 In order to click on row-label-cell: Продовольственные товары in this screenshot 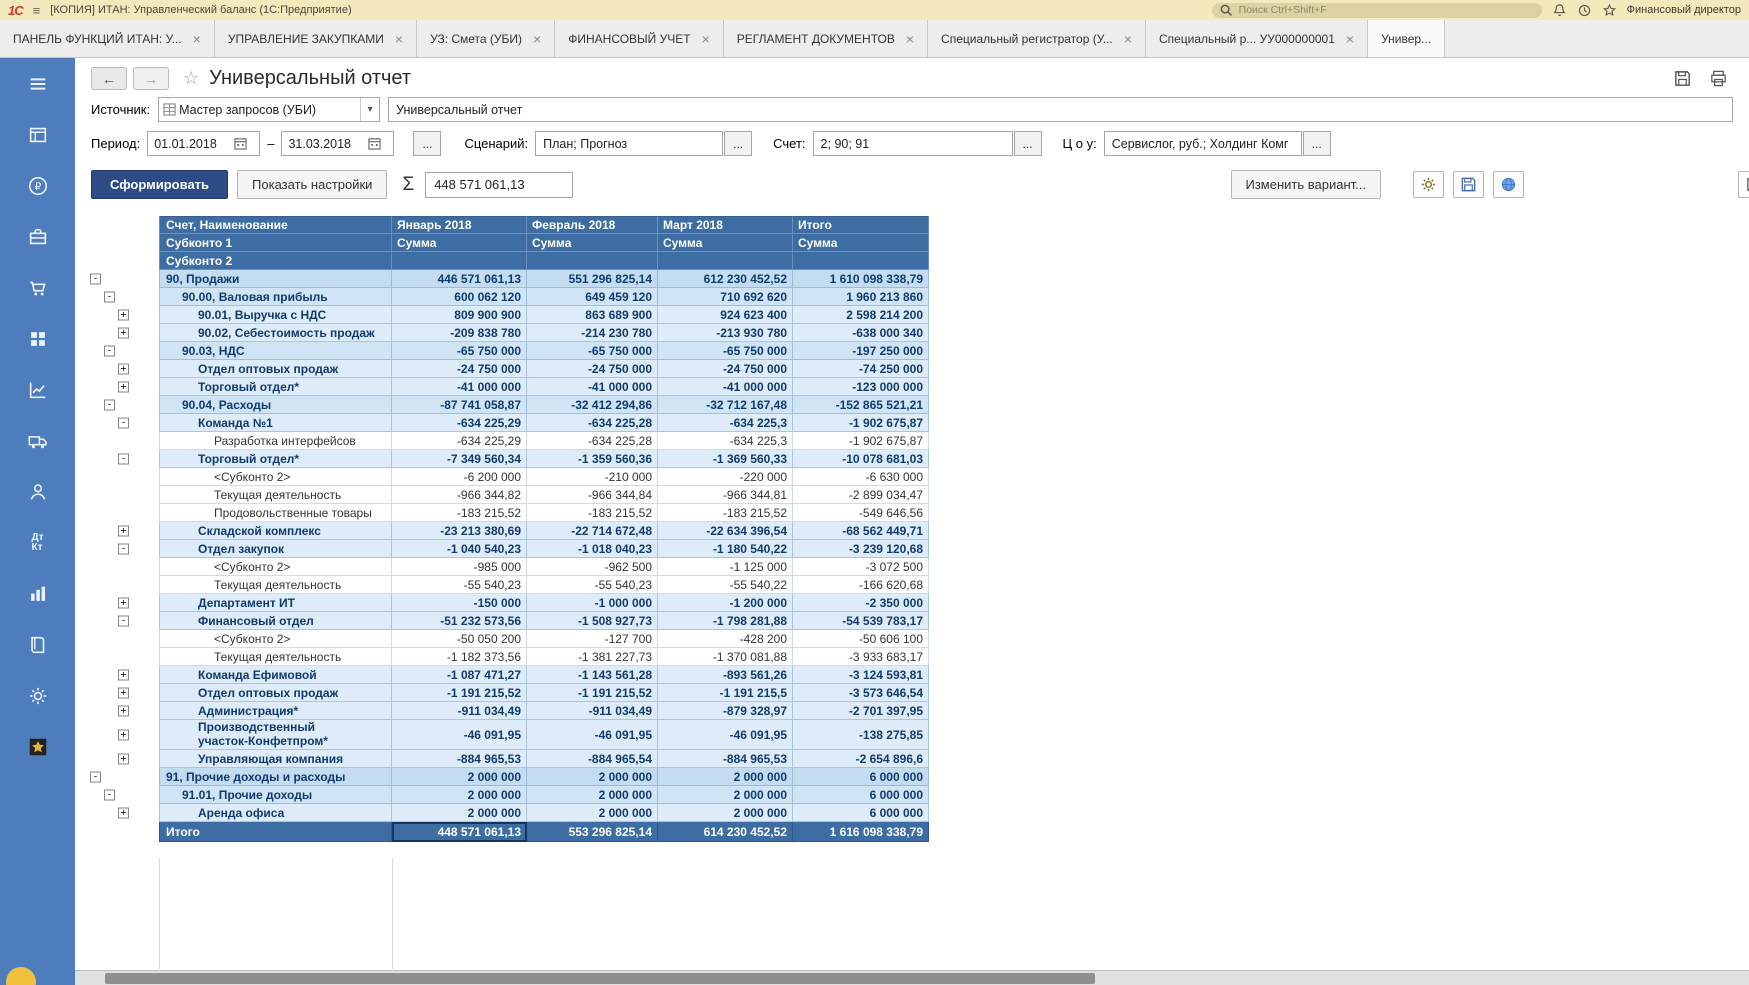, I will do `click(275, 513)`.